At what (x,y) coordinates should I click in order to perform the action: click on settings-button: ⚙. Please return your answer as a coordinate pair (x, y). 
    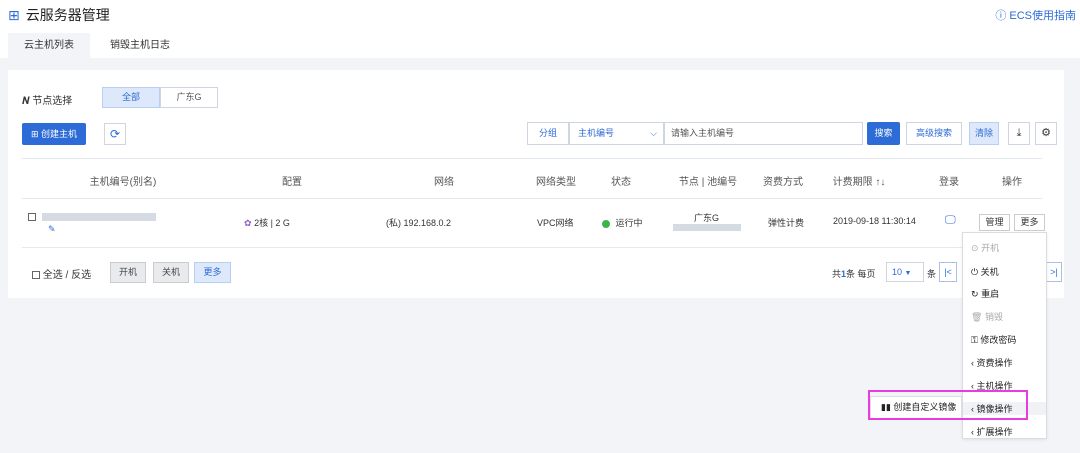
    Looking at the image, I should click on (1046, 133).